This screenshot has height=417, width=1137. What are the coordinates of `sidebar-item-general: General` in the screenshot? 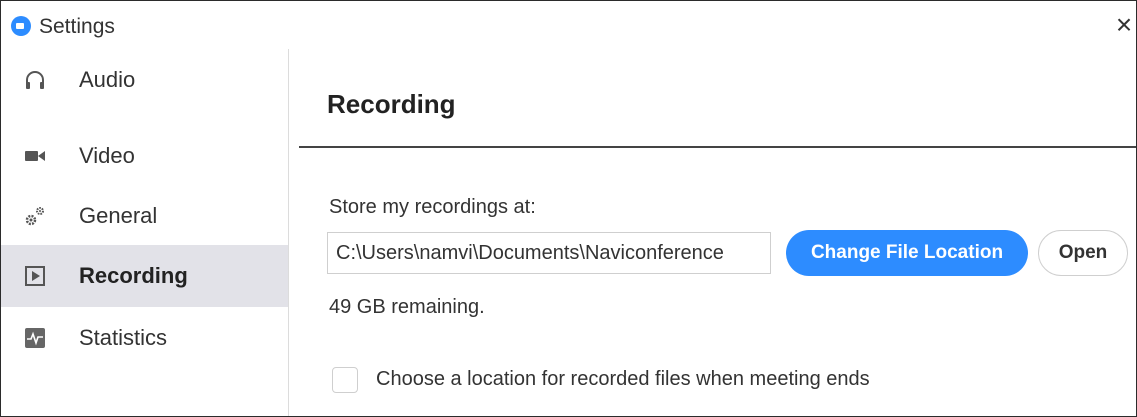 It's located at (144, 216).